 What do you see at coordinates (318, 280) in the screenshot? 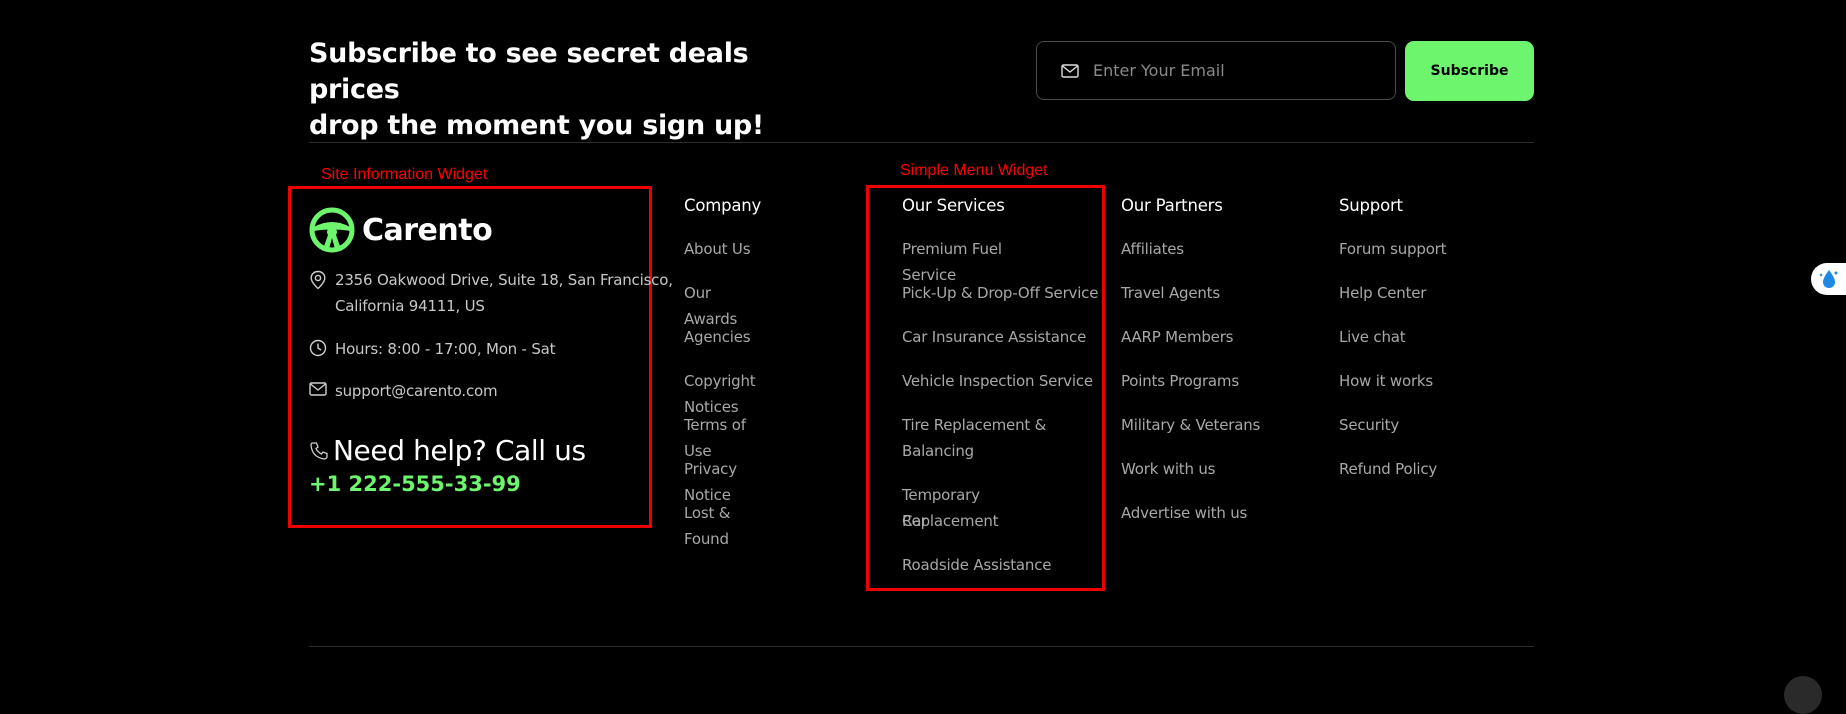
I see `map-pin-icon` at bounding box center [318, 280].